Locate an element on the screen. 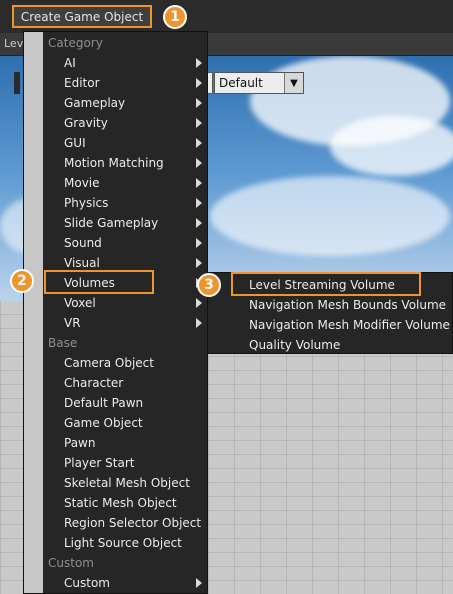 Image resolution: width=453 pixels, height=594 pixels. menu-item-sound: Sound is located at coordinates (134, 243).